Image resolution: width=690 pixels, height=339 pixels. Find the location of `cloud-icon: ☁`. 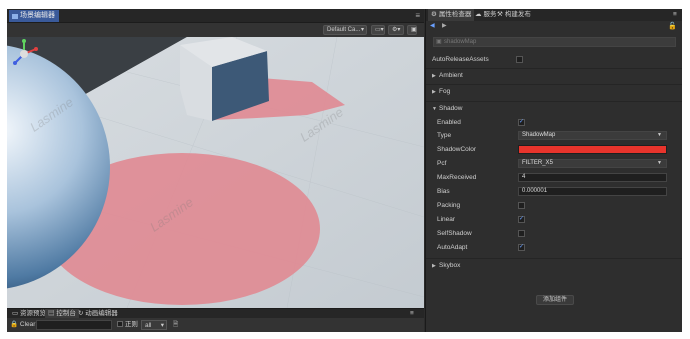

cloud-icon: ☁ is located at coordinates (478, 14).